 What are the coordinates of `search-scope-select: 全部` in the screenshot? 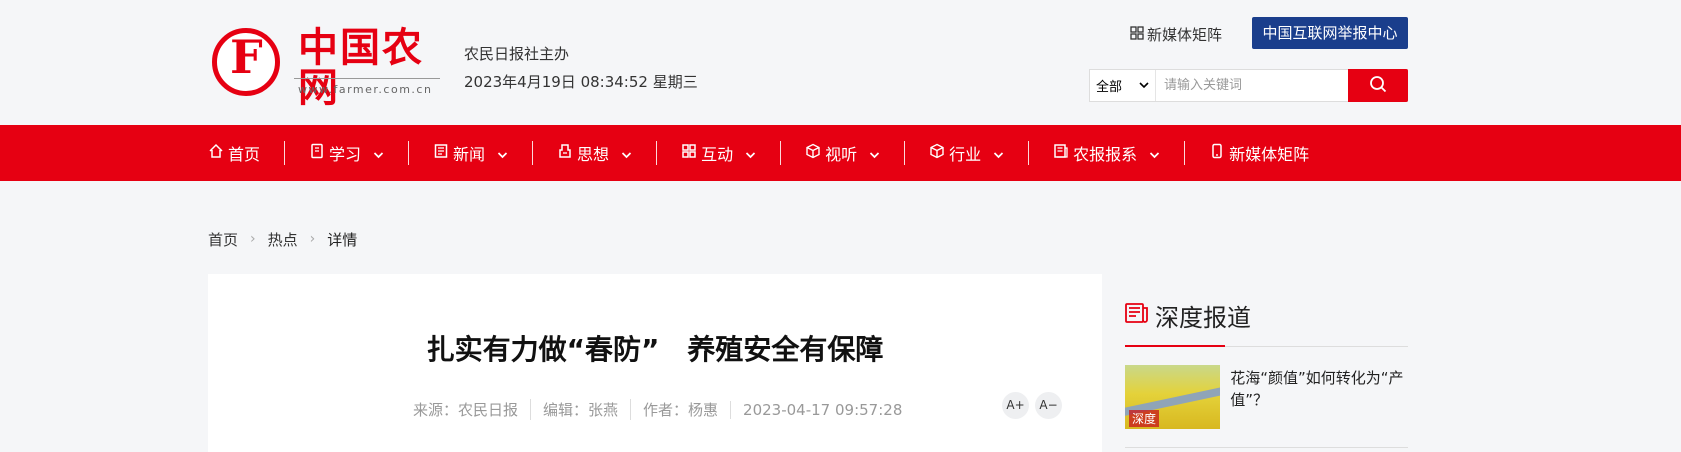 It's located at (1123, 85).